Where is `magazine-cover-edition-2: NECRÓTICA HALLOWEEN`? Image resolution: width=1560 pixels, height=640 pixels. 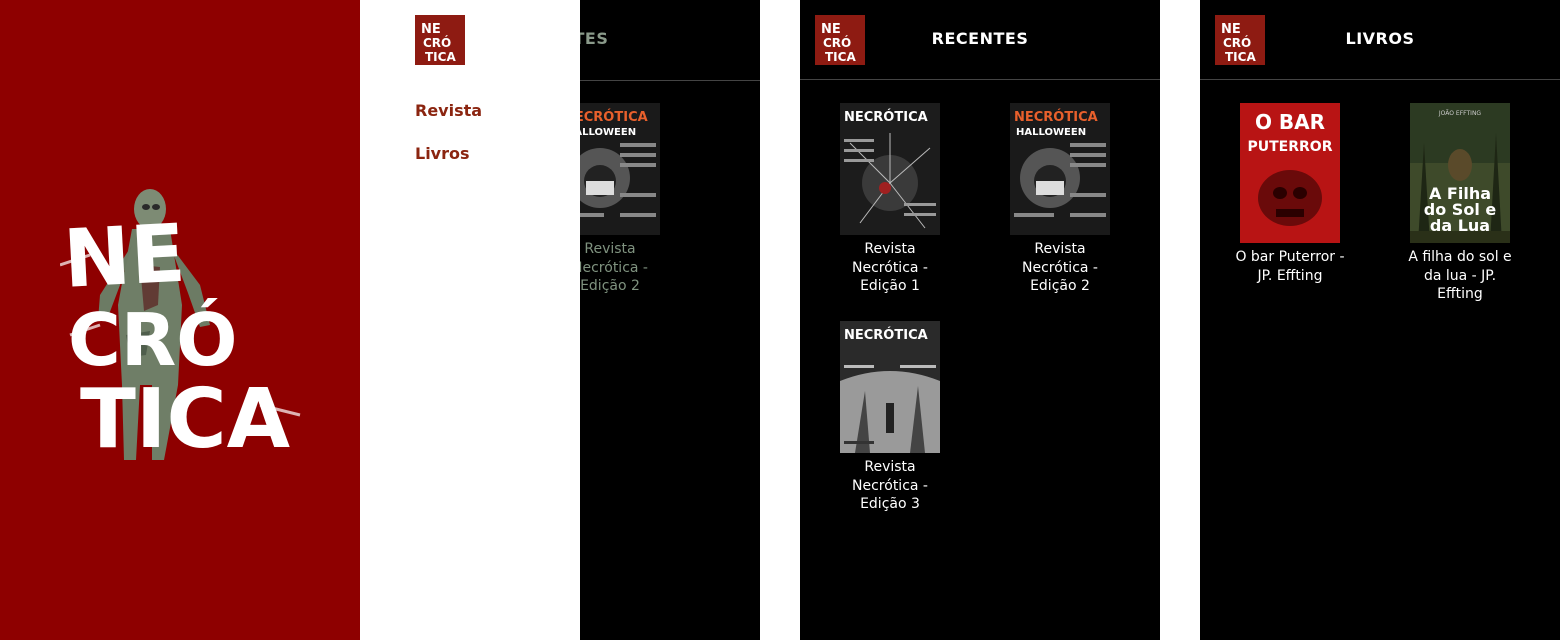
magazine-cover-edition-2: NECRÓTICA HALLOWEEN is located at coordinates (1060, 169).